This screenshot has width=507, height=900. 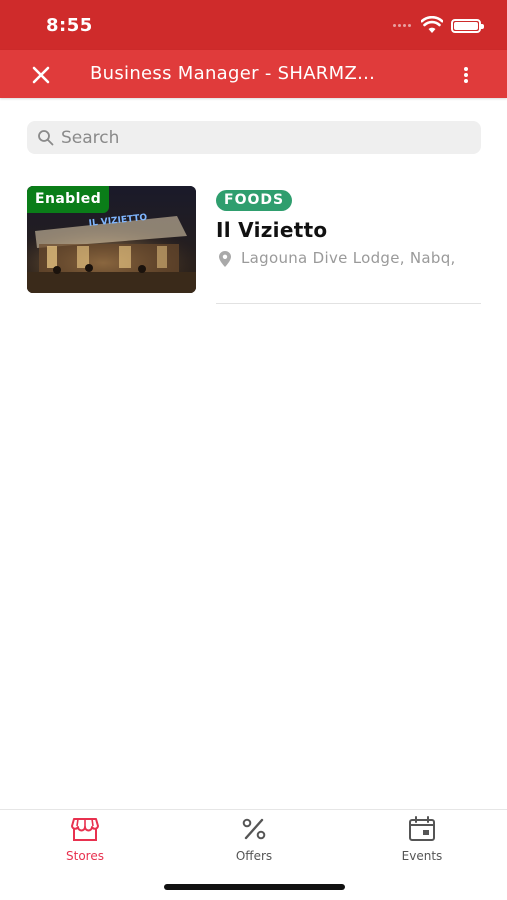 I want to click on tab-label: Stores, so click(x=85, y=856).